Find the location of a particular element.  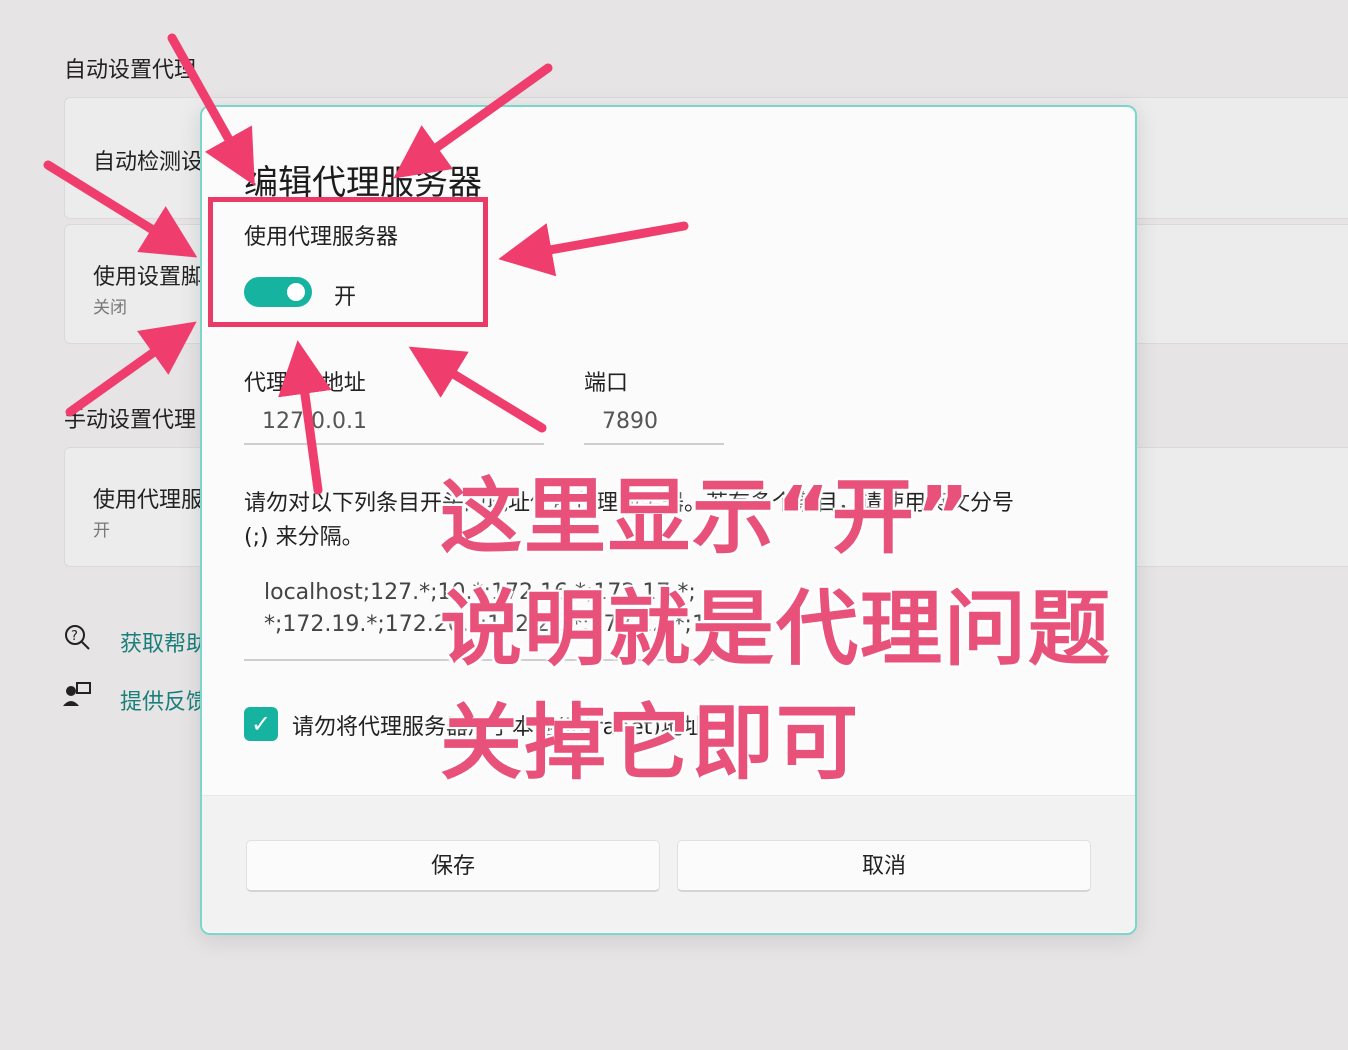

arrow-top-left is located at coordinates (211, 109).